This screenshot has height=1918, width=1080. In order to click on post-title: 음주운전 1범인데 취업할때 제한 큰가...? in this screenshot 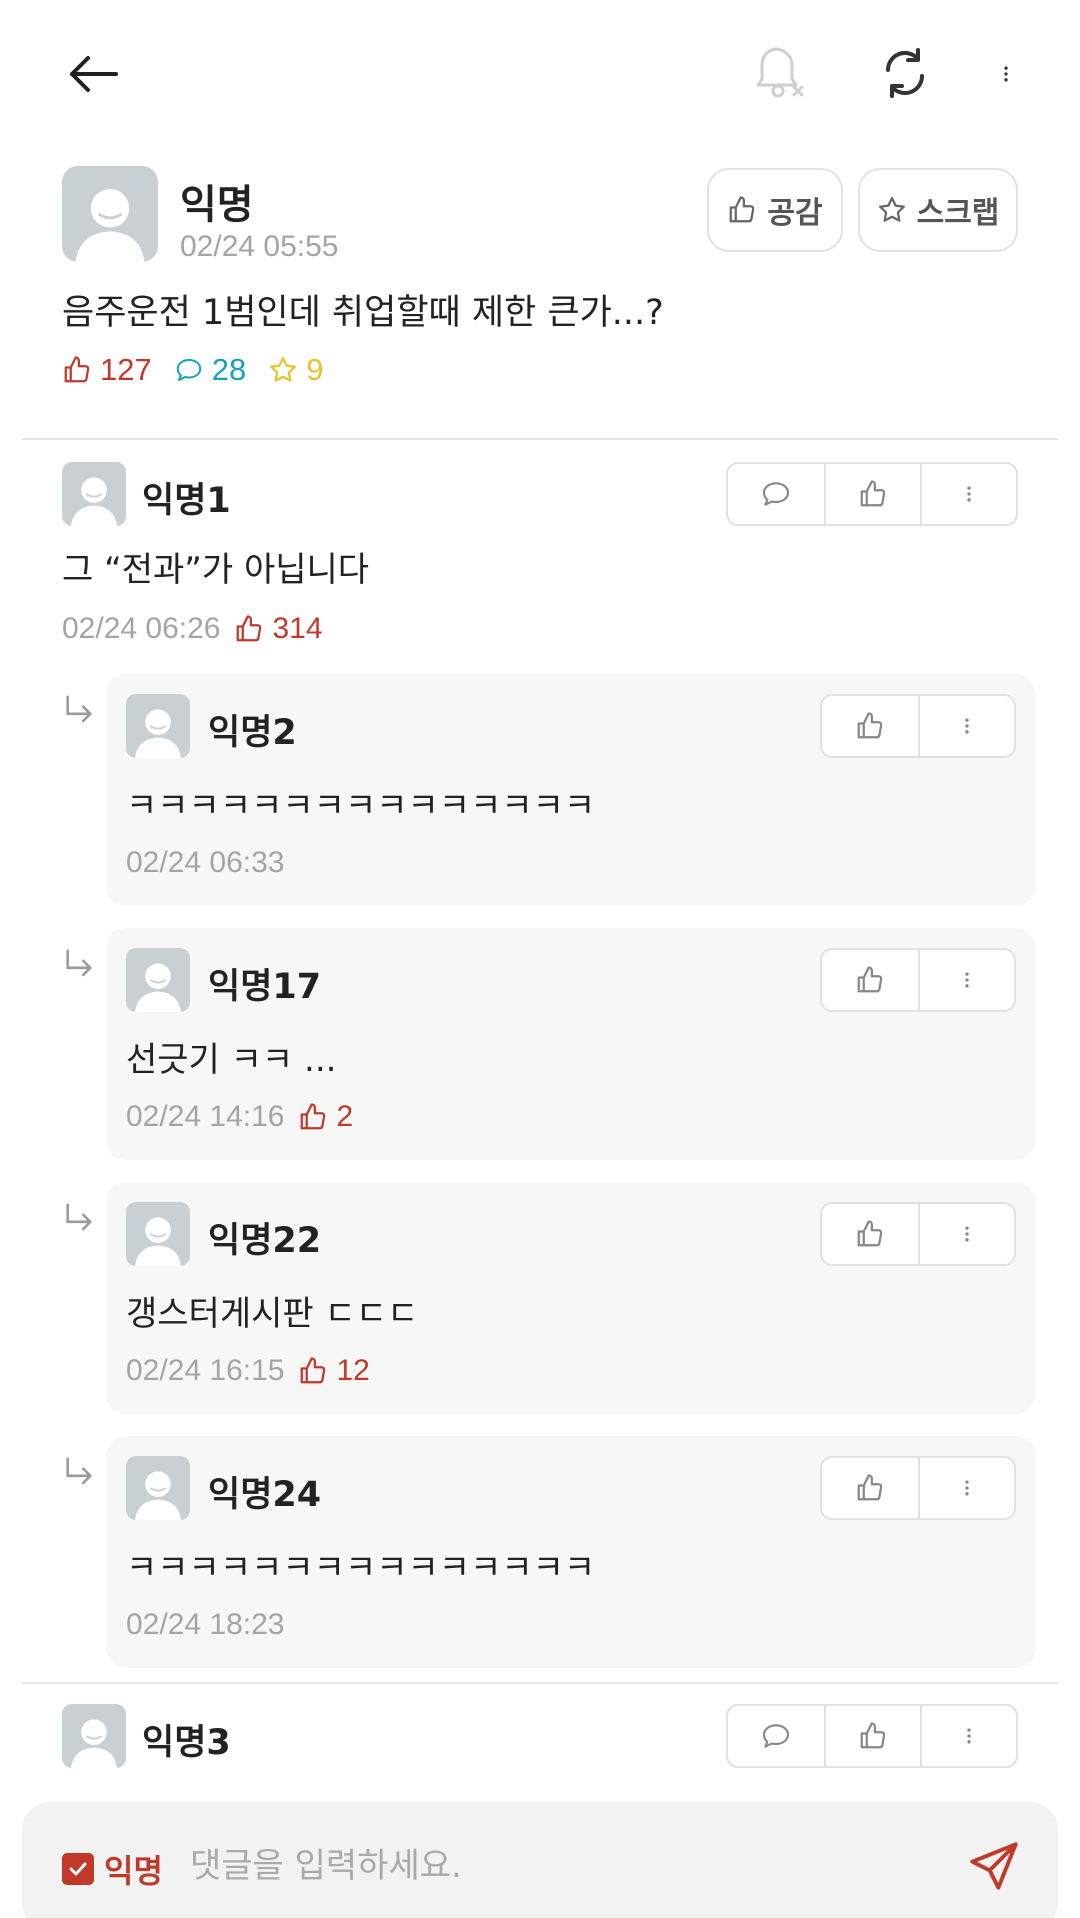, I will do `click(363, 313)`.